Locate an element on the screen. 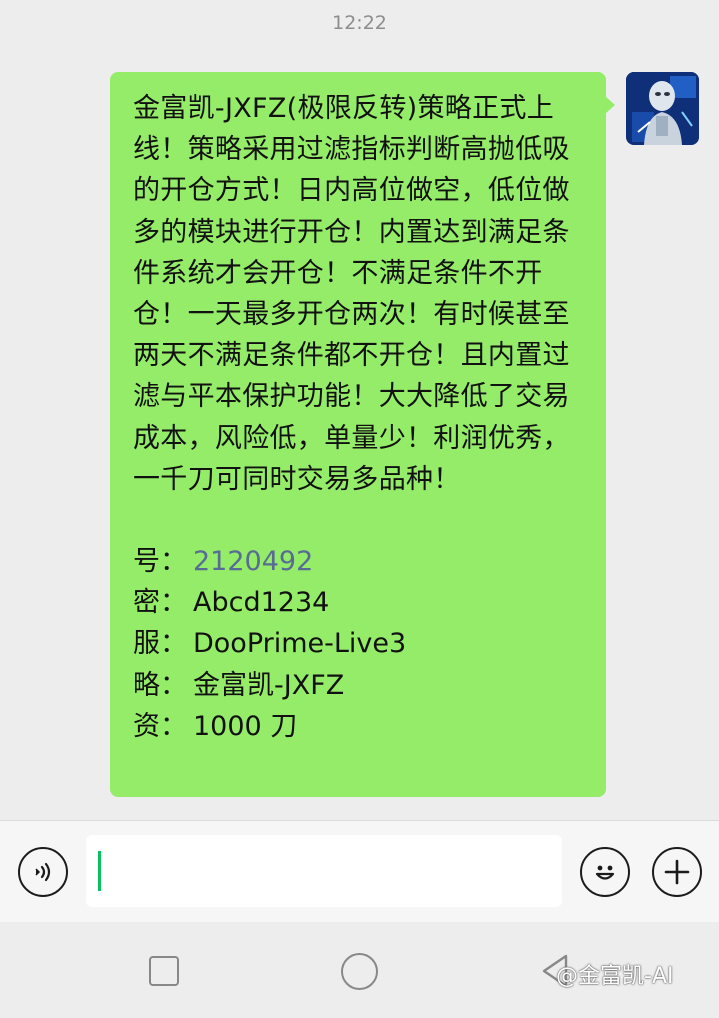 Image resolution: width=719 pixels, height=1018 pixels. info-label: 号： is located at coordinates (160, 562).